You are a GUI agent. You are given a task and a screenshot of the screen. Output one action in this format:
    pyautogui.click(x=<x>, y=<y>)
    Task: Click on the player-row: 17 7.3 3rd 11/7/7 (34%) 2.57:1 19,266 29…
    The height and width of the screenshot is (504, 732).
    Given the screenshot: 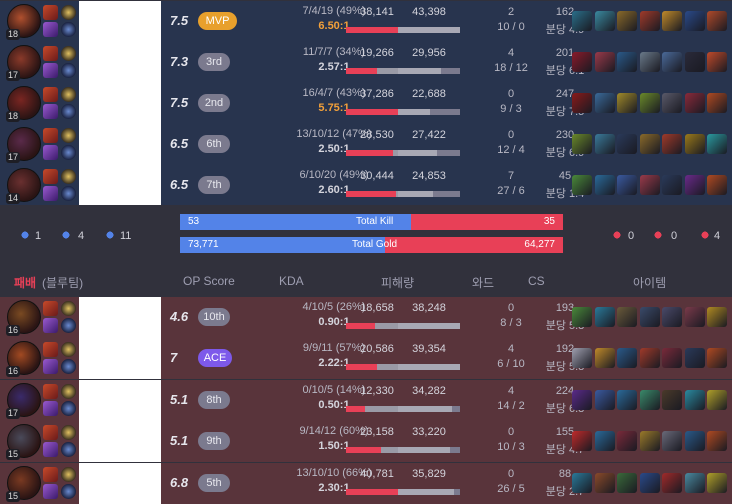 What is the action you would take?
    pyautogui.click(x=366, y=62)
    